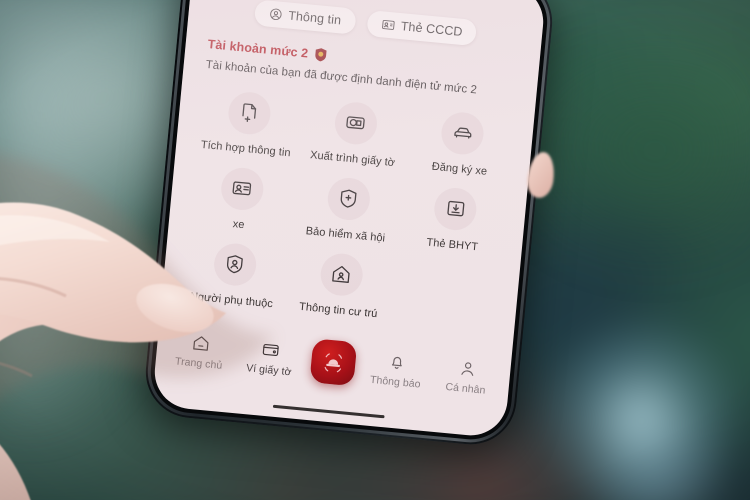 The height and width of the screenshot is (500, 750). Describe the element at coordinates (321, 55) in the screenshot. I see `verified-shield-badge-icon` at that location.